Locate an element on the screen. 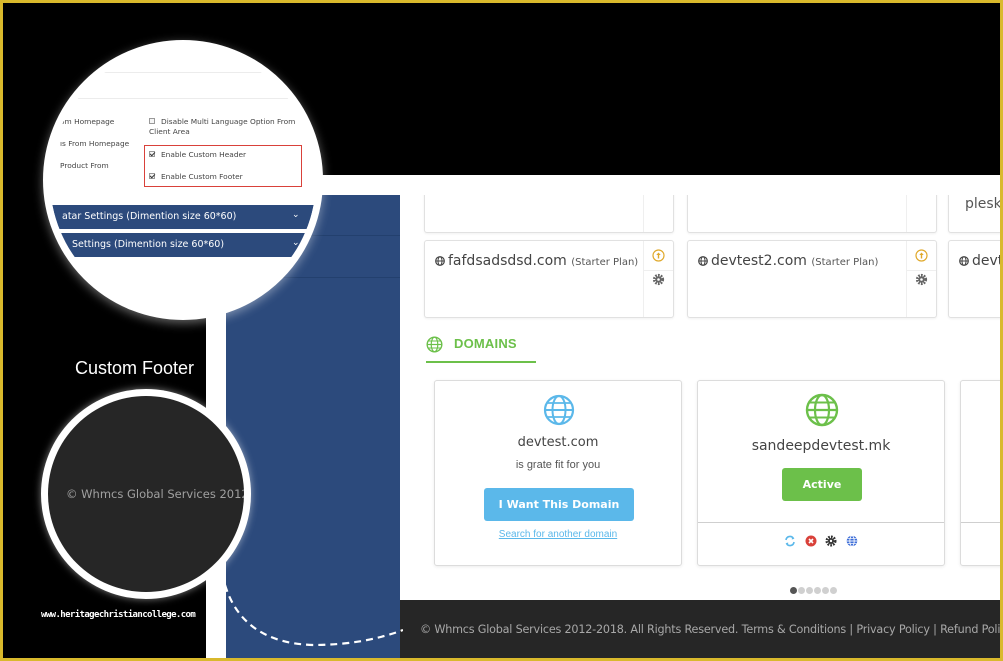  privacy-link: Privacy Policy is located at coordinates (893, 629).